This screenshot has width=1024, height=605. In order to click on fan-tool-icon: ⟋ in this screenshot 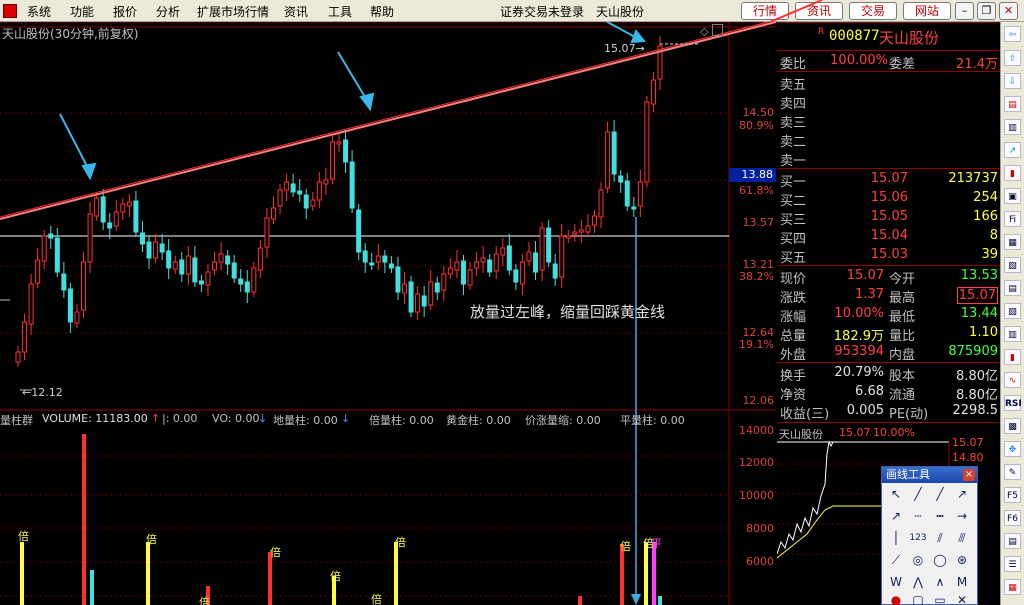, I will do `click(896, 560)`.